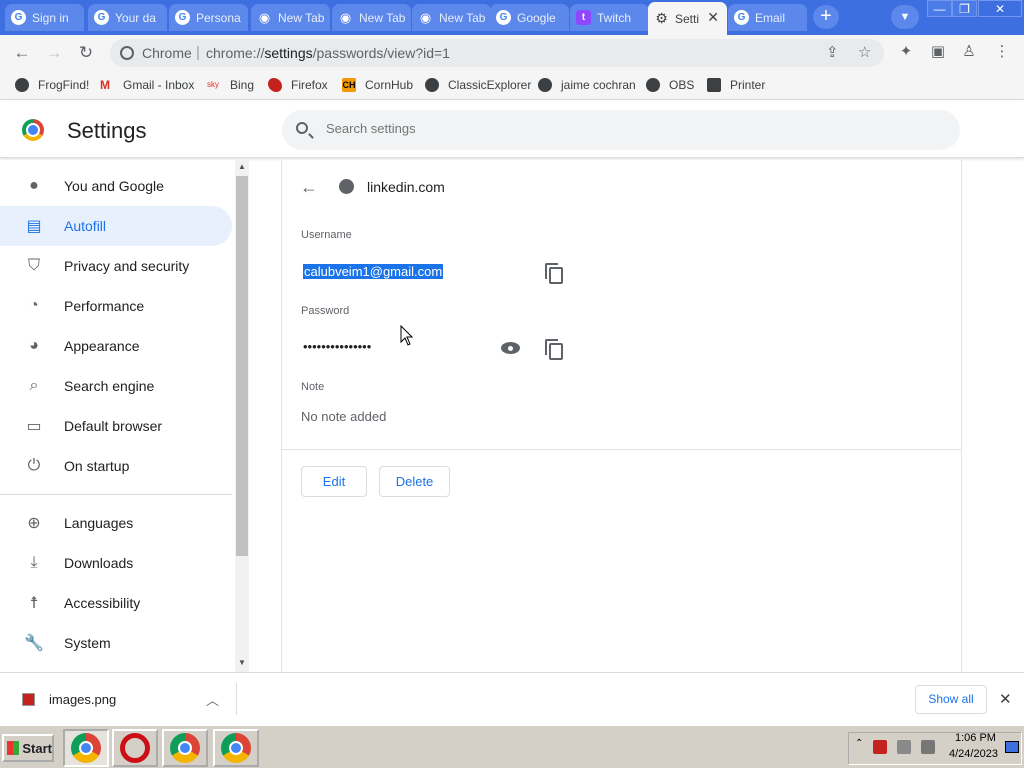  I want to click on cornhub-icon: CH, so click(349, 85).